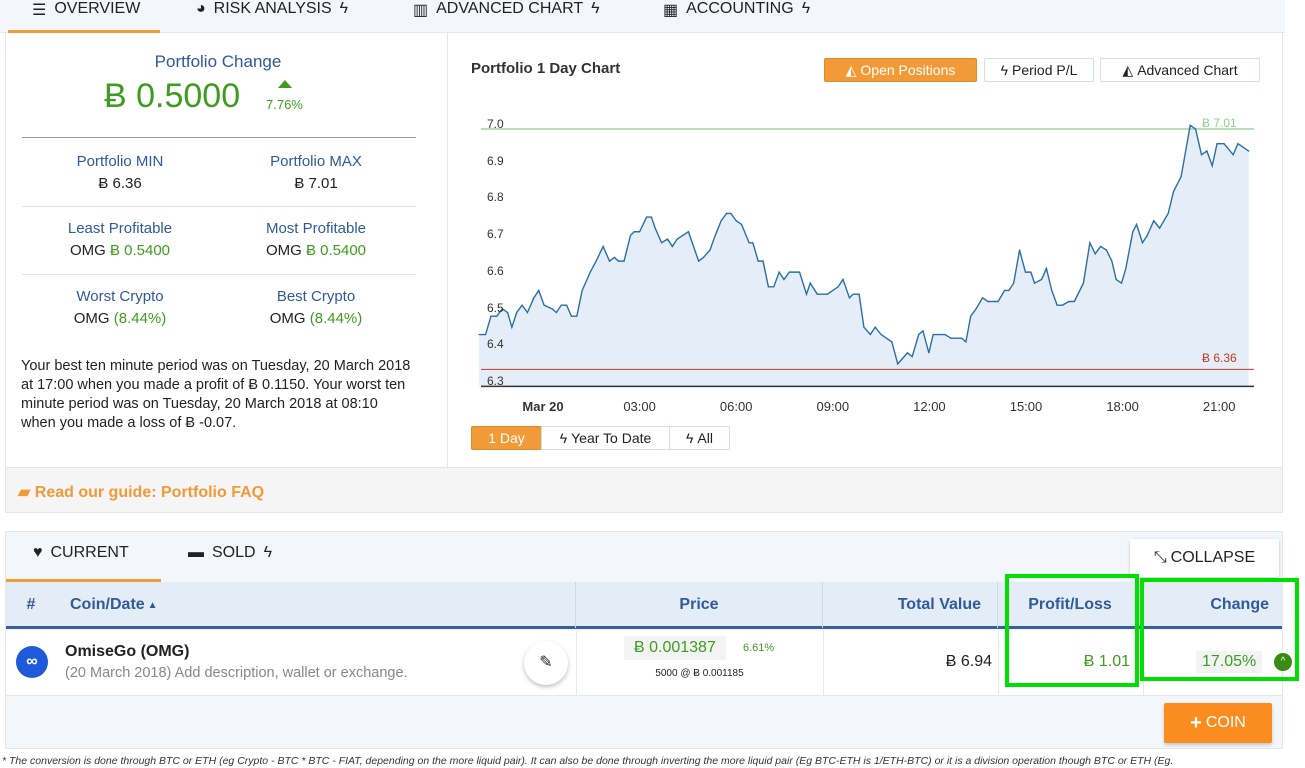  I want to click on collapse-button: ⤡ COLLAPSE, so click(1204, 558).